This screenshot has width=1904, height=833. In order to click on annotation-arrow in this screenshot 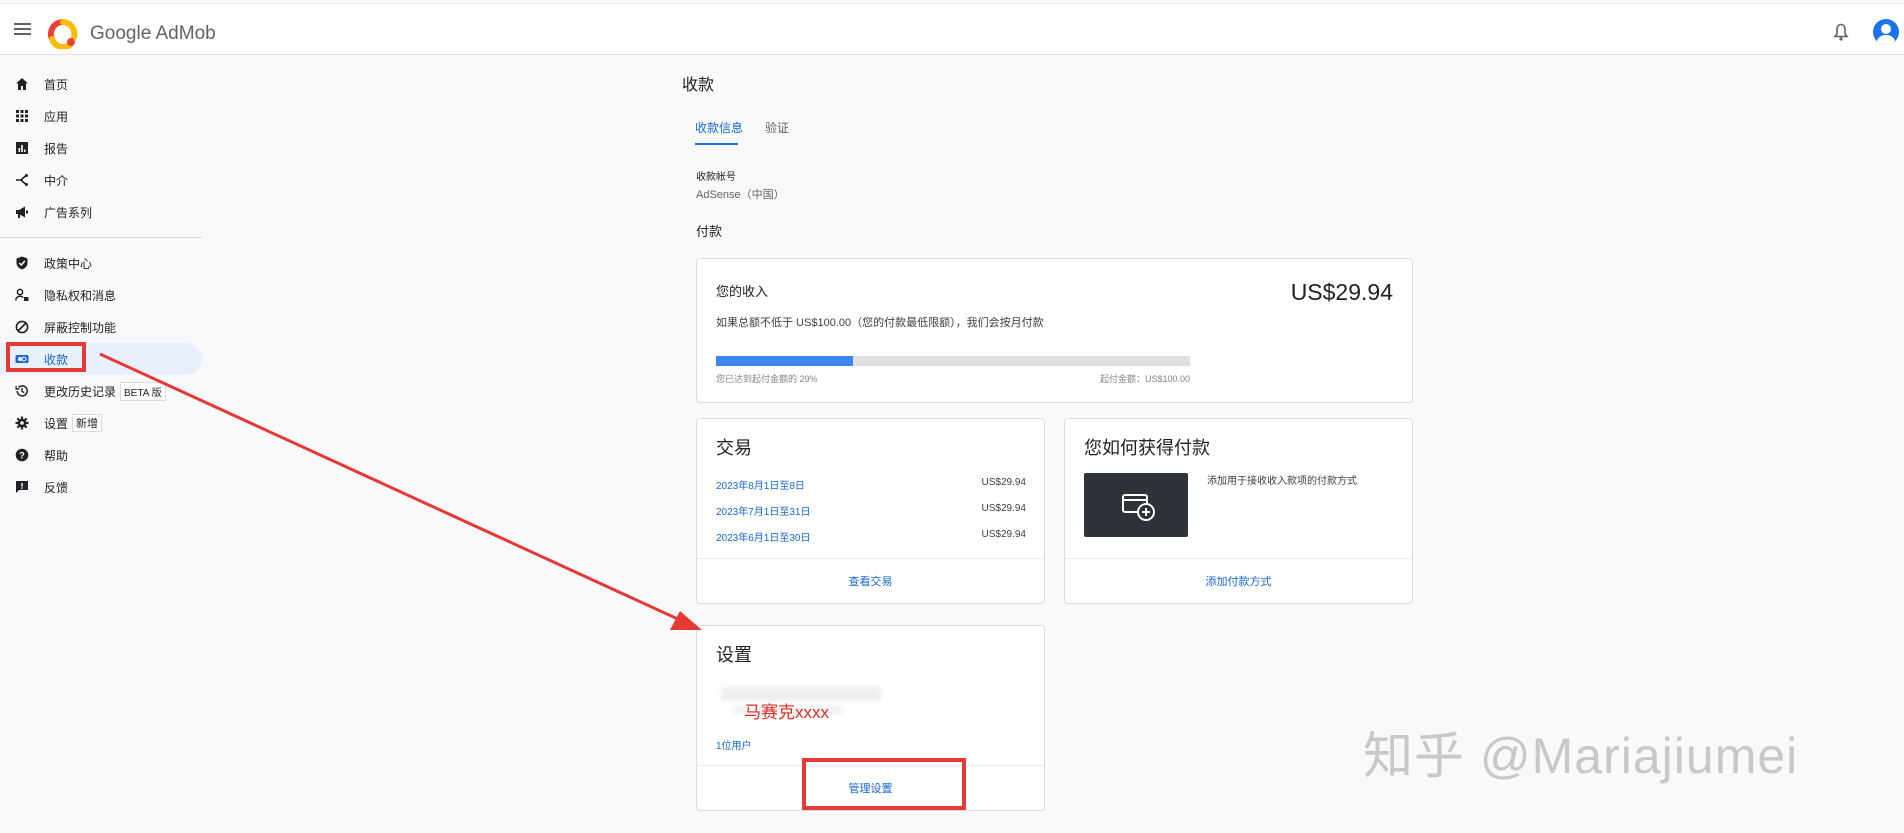, I will do `click(400, 491)`.